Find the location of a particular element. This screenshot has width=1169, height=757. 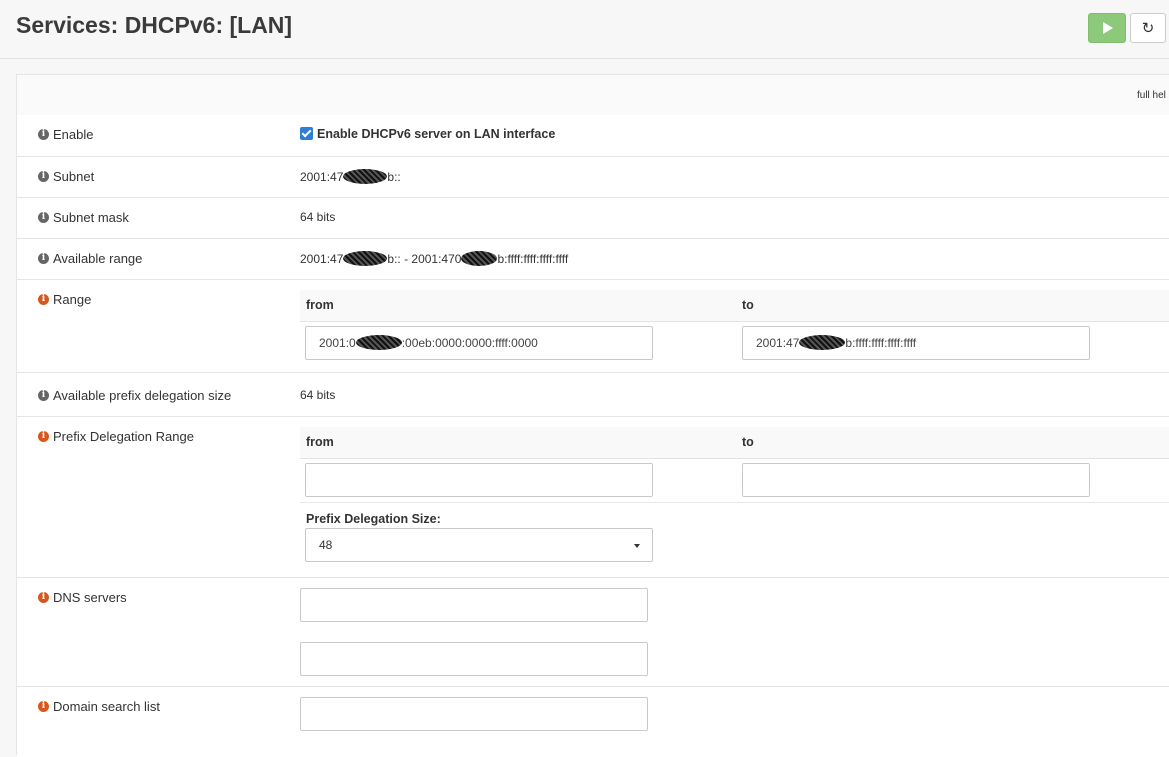

label-subnet: i Subnet is located at coordinates (66, 176).